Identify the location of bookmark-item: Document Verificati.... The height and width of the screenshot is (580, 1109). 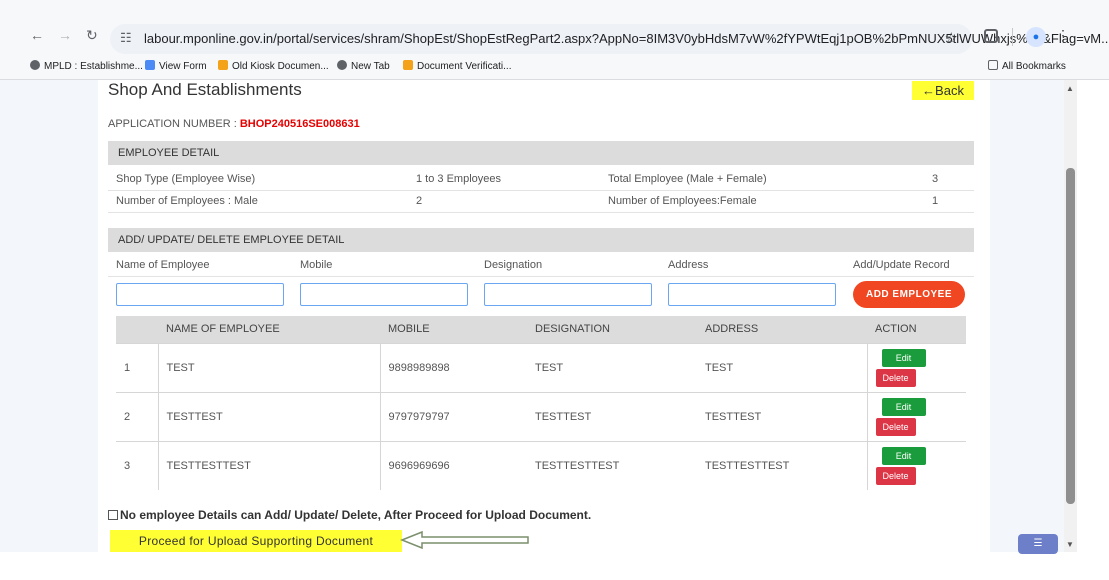
(457, 66).